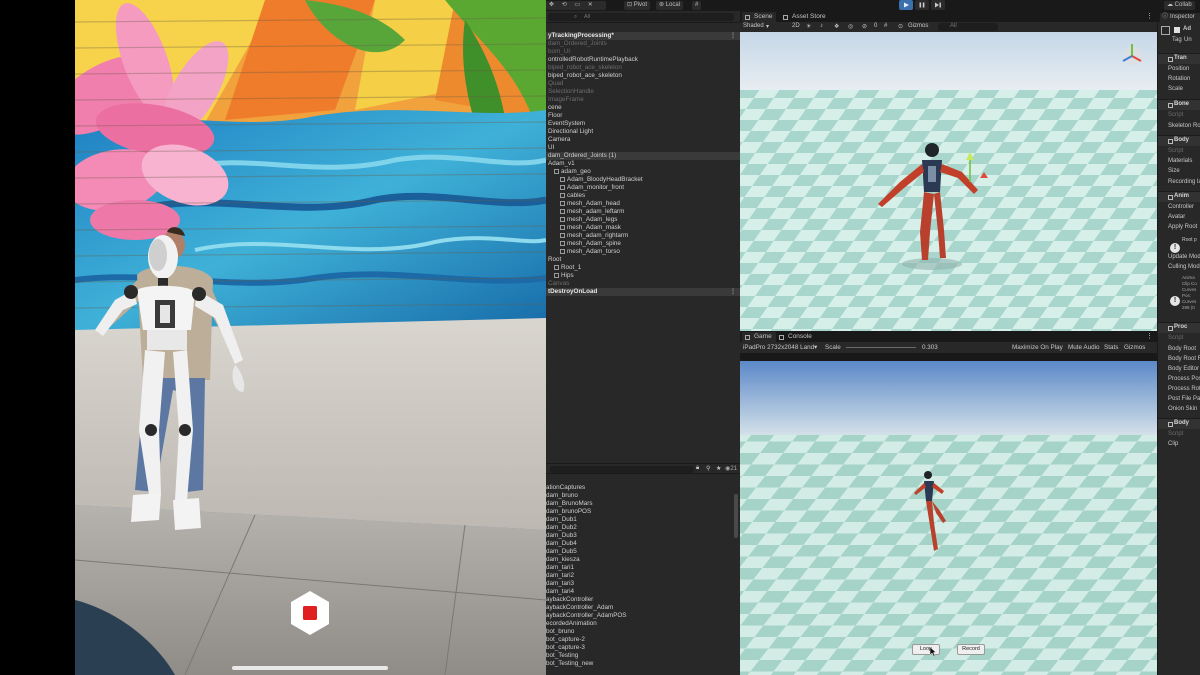  What do you see at coordinates (643, 616) in the screenshot?
I see `project-file-item: aybackController_AdamPOS` at bounding box center [643, 616].